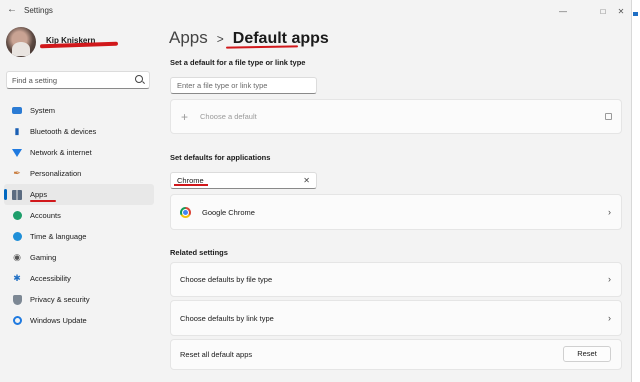 The image size is (640, 382). I want to click on app-result-google-chrome: Google Chrome ›, so click(396, 212).